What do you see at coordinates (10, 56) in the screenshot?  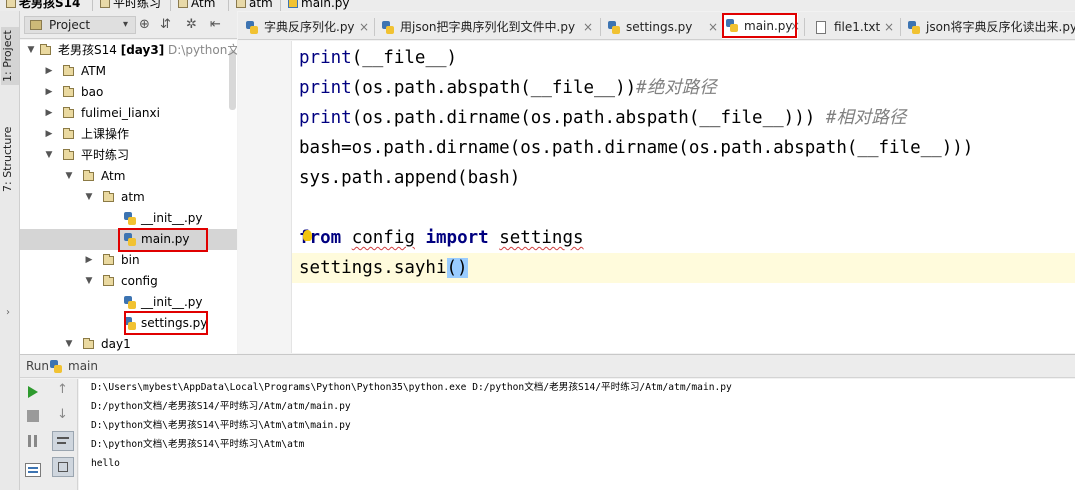 I see `tool-tab-project: 1: Project` at bounding box center [10, 56].